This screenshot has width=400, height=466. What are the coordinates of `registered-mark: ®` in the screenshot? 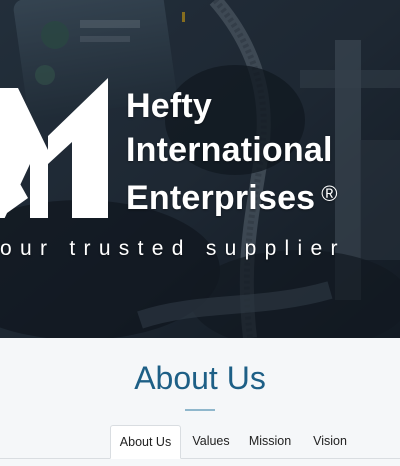 It's located at (329, 193).